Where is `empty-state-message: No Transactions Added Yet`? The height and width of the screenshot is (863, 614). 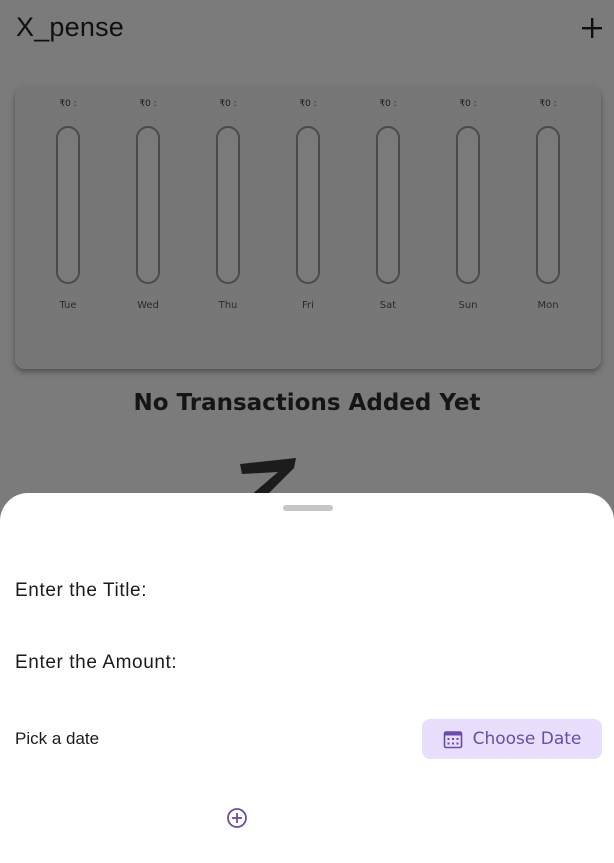 empty-state-message: No Transactions Added Yet is located at coordinates (307, 403).